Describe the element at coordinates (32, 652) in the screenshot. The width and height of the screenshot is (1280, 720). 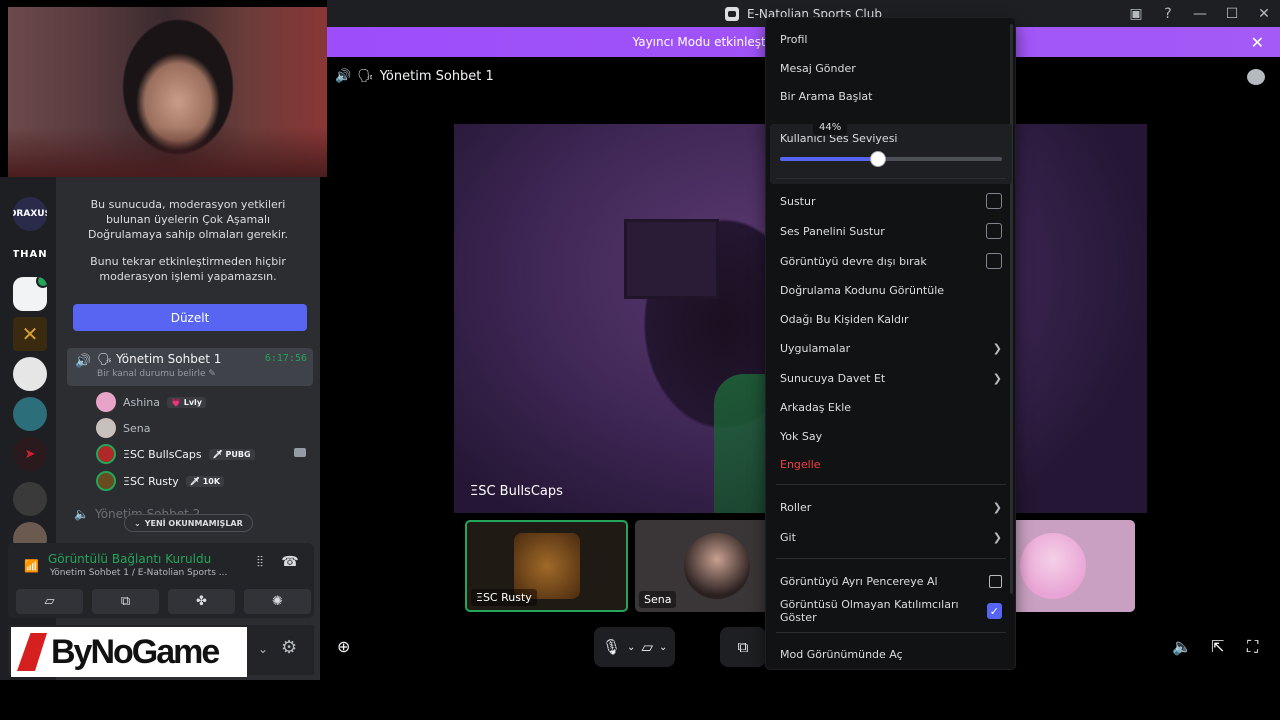
I see `bynogame-mark-icon` at that location.